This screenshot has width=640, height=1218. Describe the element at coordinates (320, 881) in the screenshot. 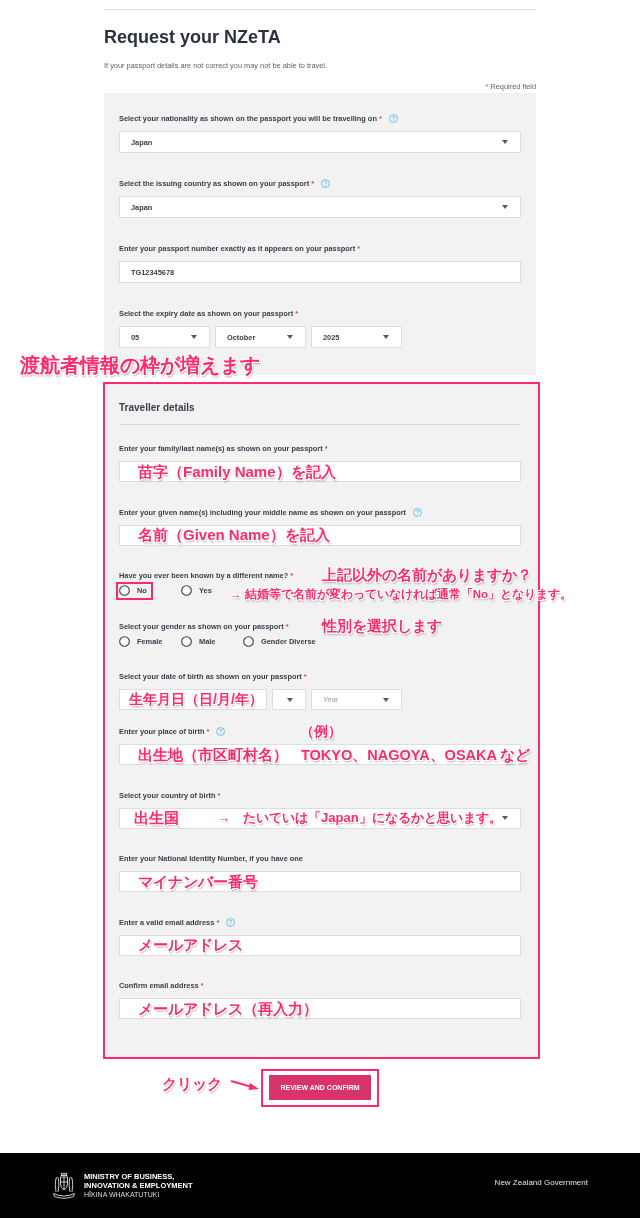

I see `text-input: マイナンバー番号` at that location.